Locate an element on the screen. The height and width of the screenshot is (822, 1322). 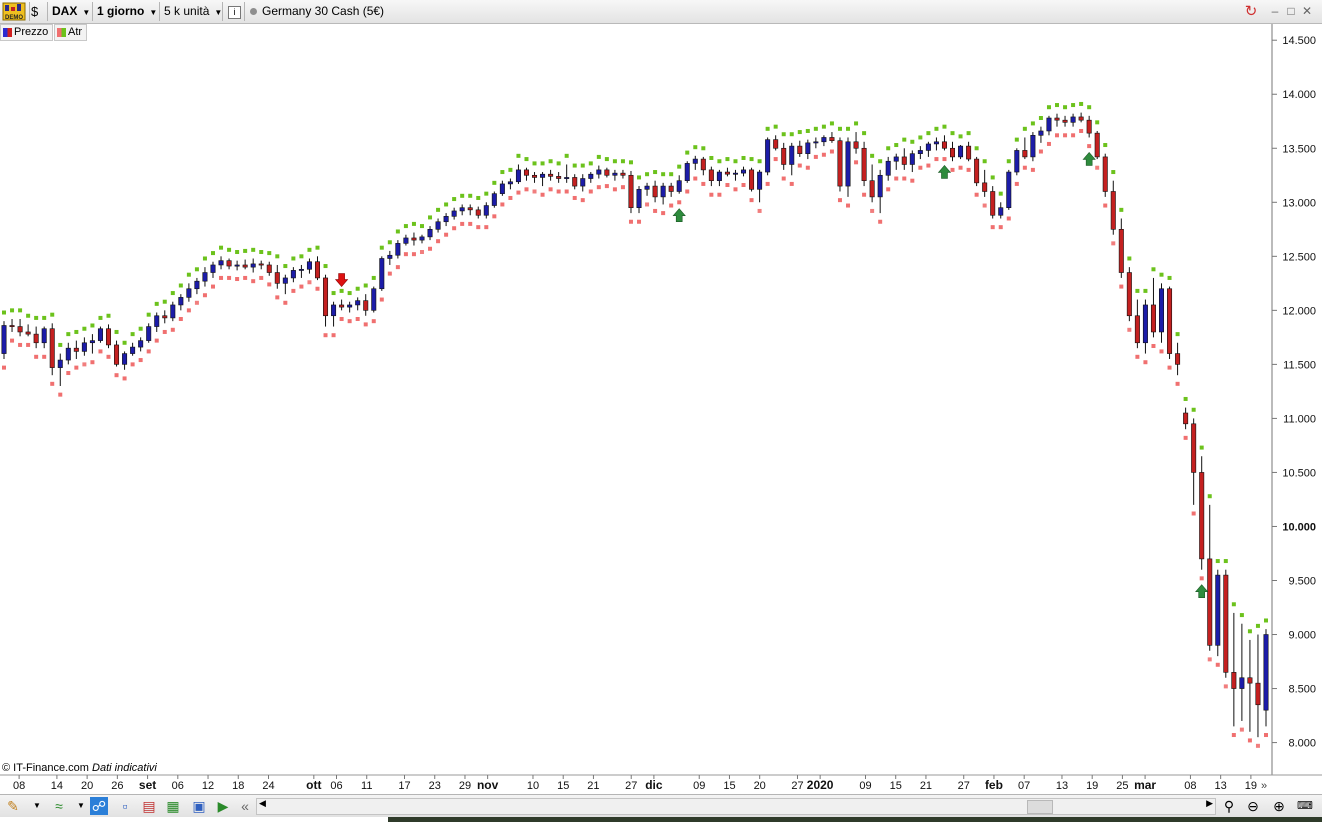
keyboard-icon: ⌨ is located at coordinates (1305, 806).